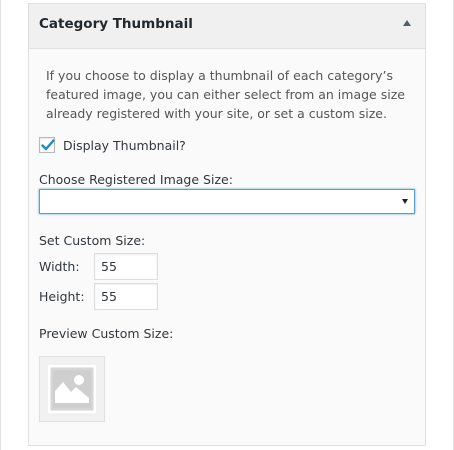  What do you see at coordinates (92, 240) in the screenshot?
I see `custom-size-label: Set Custom Size:` at bounding box center [92, 240].